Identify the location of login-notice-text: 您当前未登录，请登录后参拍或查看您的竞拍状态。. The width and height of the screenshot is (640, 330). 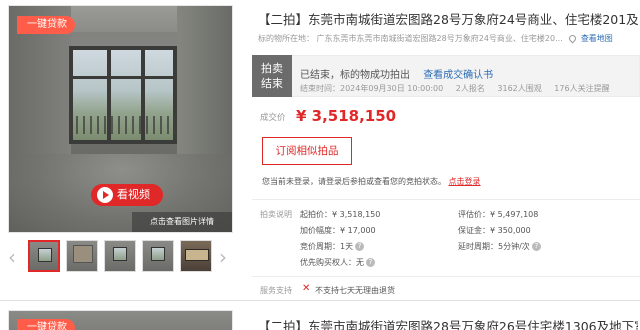
(354, 181).